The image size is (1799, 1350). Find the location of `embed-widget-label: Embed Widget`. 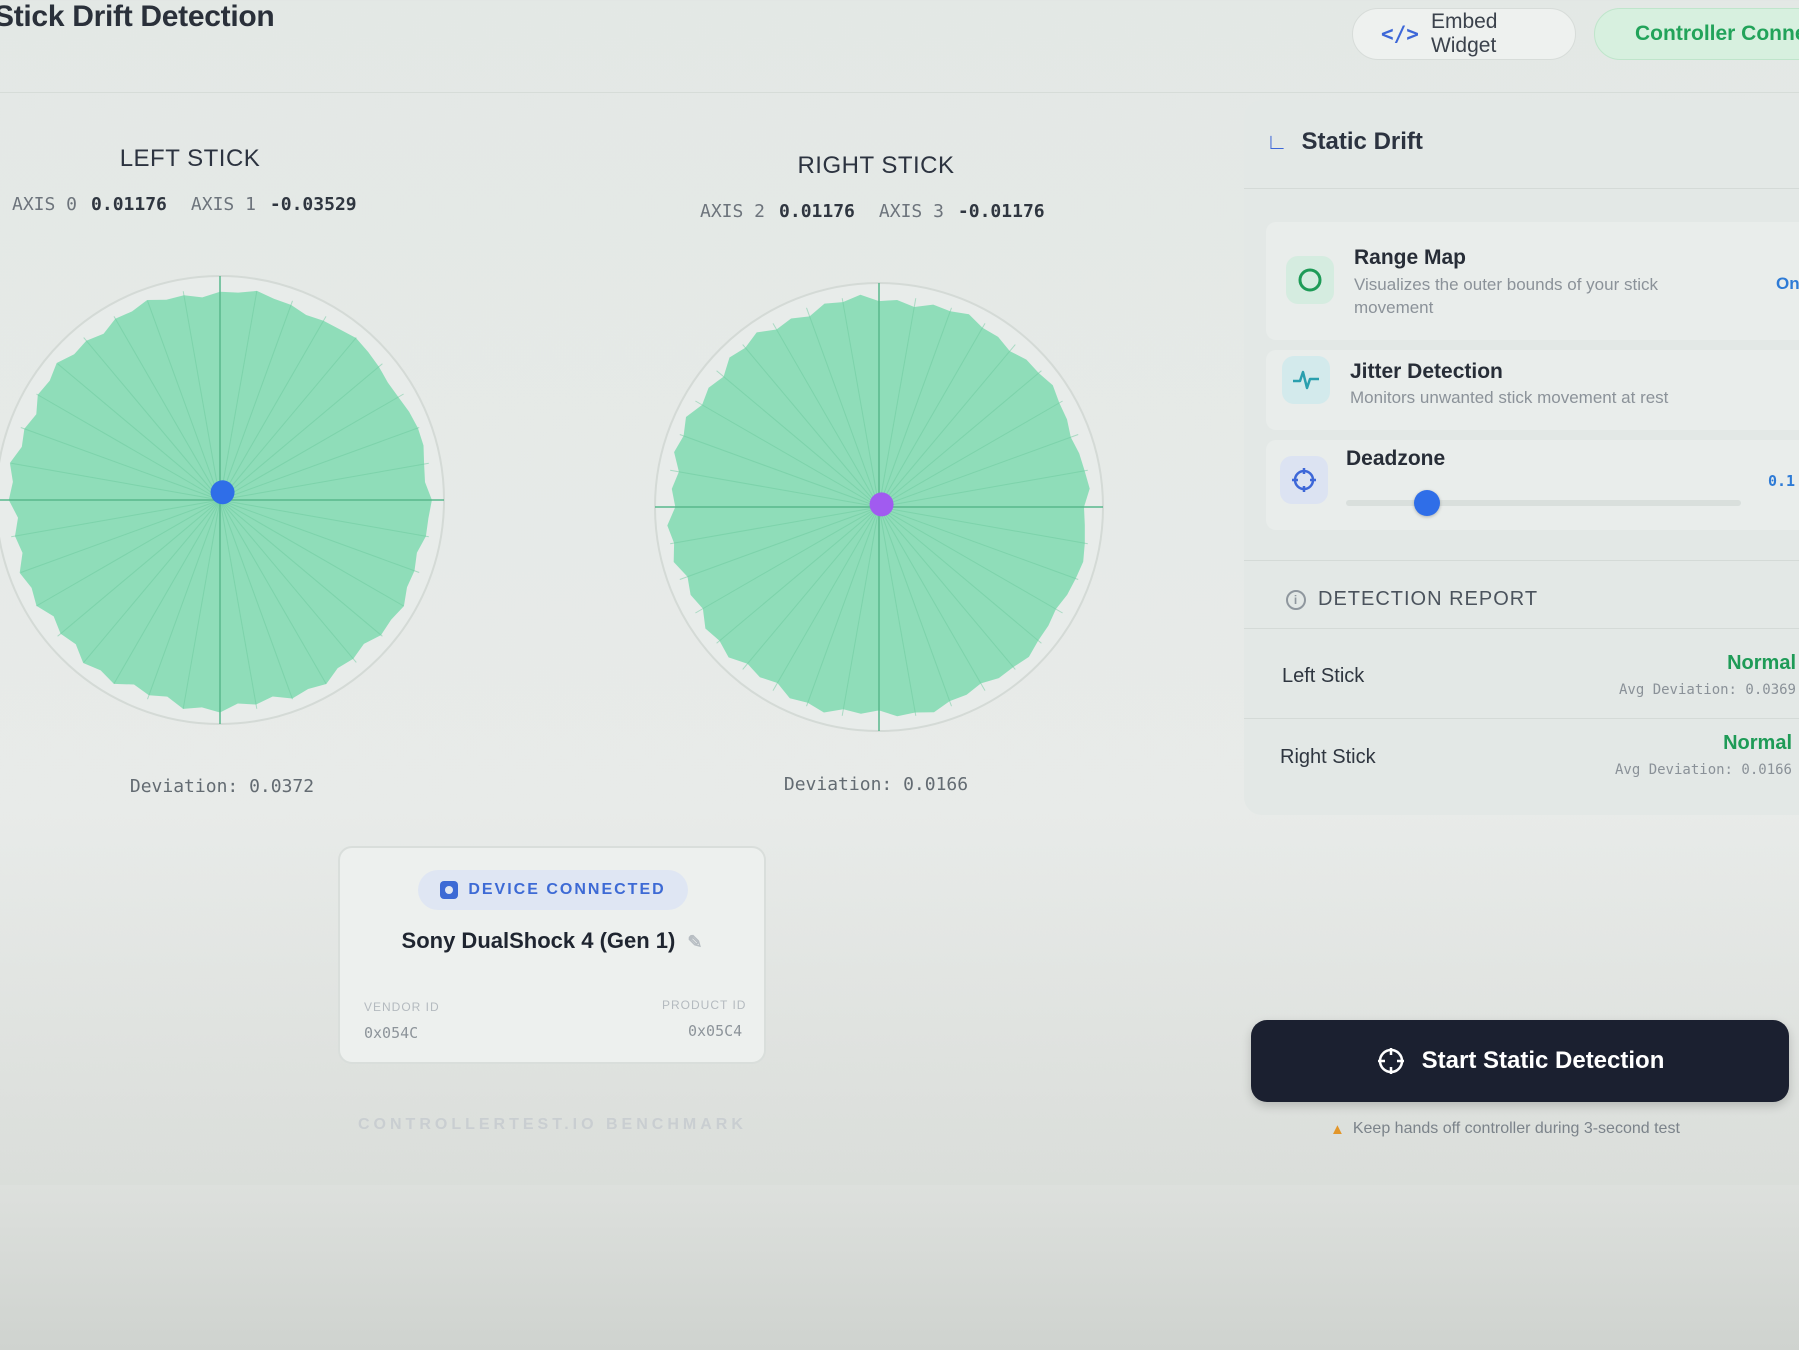

embed-widget-label: Embed Widget is located at coordinates (1464, 33).